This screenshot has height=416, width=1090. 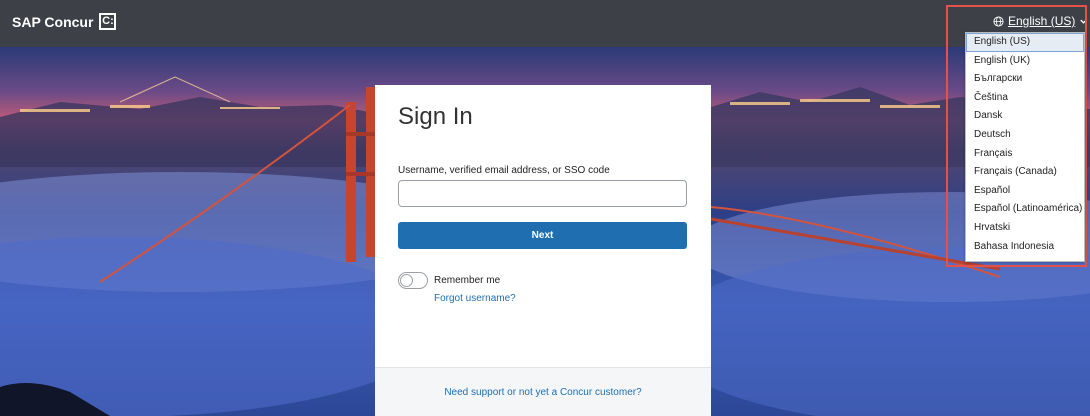 What do you see at coordinates (1025, 98) in the screenshot?
I see `language-option: Čeština` at bounding box center [1025, 98].